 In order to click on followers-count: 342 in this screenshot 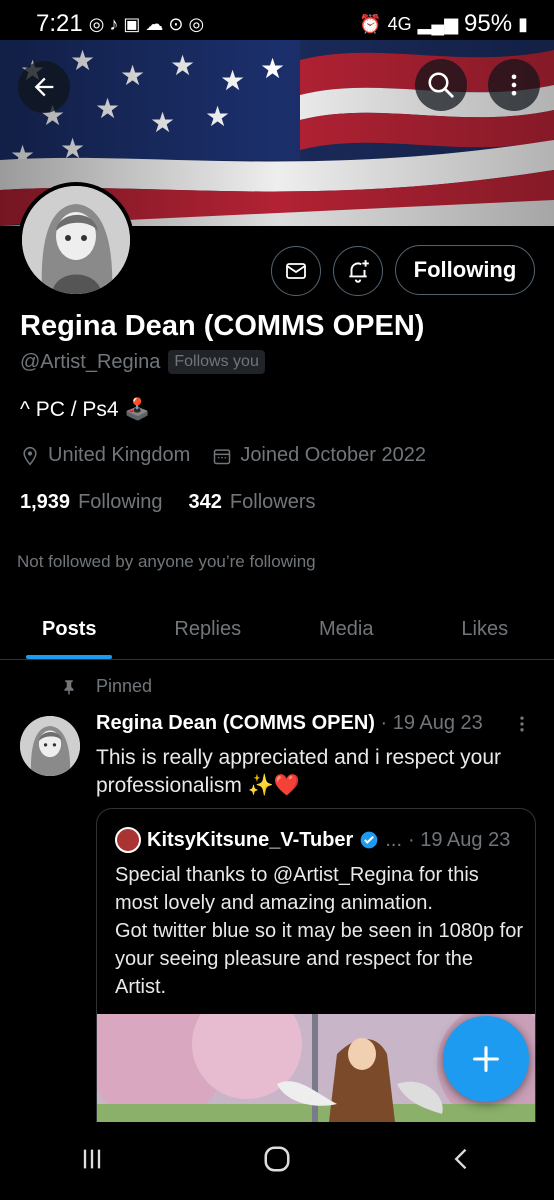, I will do `click(205, 502)`.